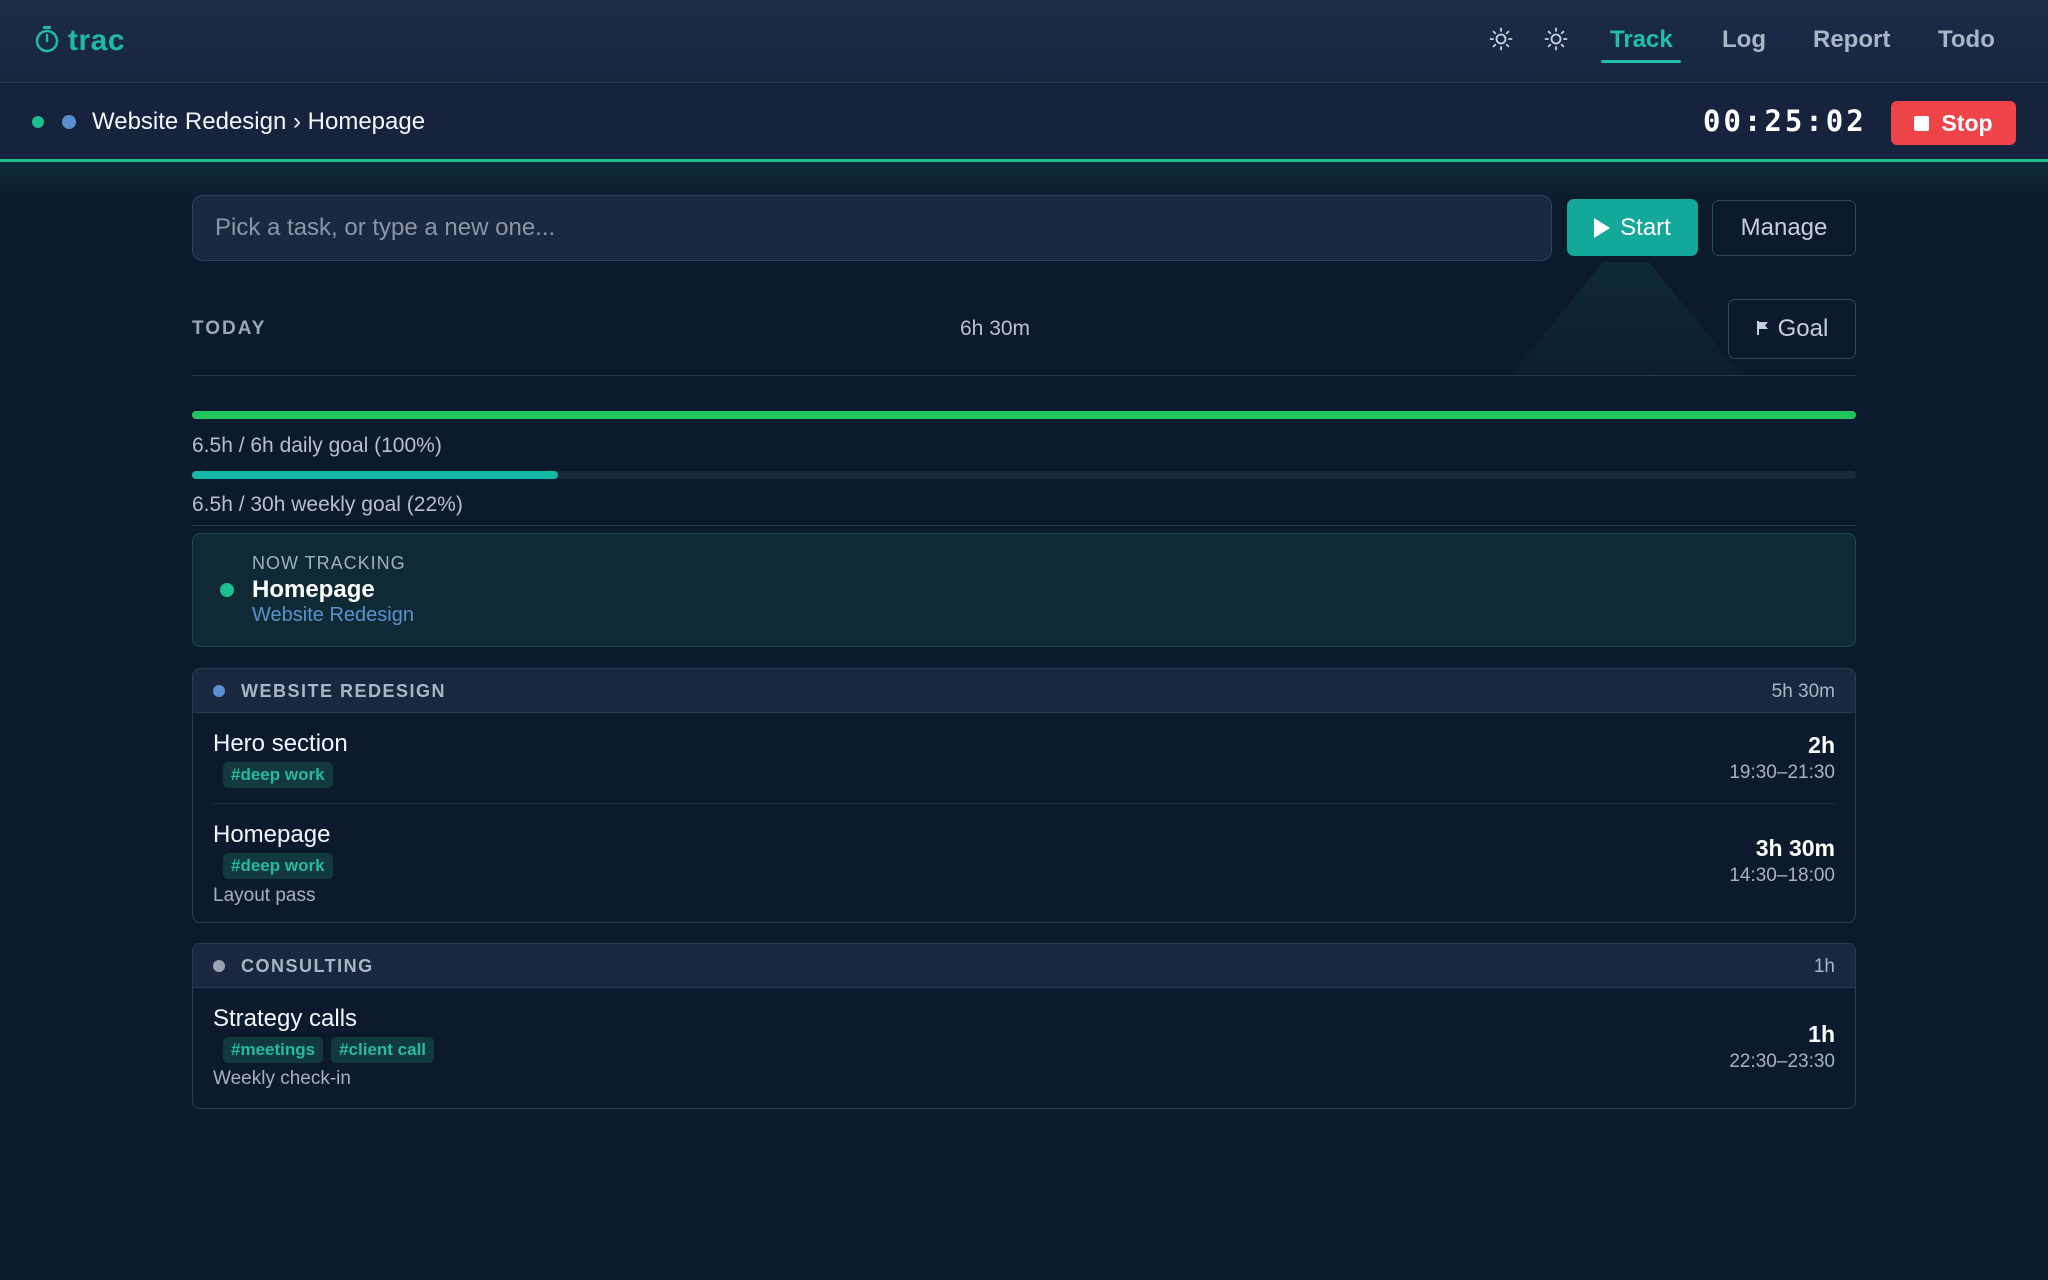 The width and height of the screenshot is (2048, 1280). What do you see at coordinates (1851, 40) in the screenshot?
I see `nav-report: Report` at bounding box center [1851, 40].